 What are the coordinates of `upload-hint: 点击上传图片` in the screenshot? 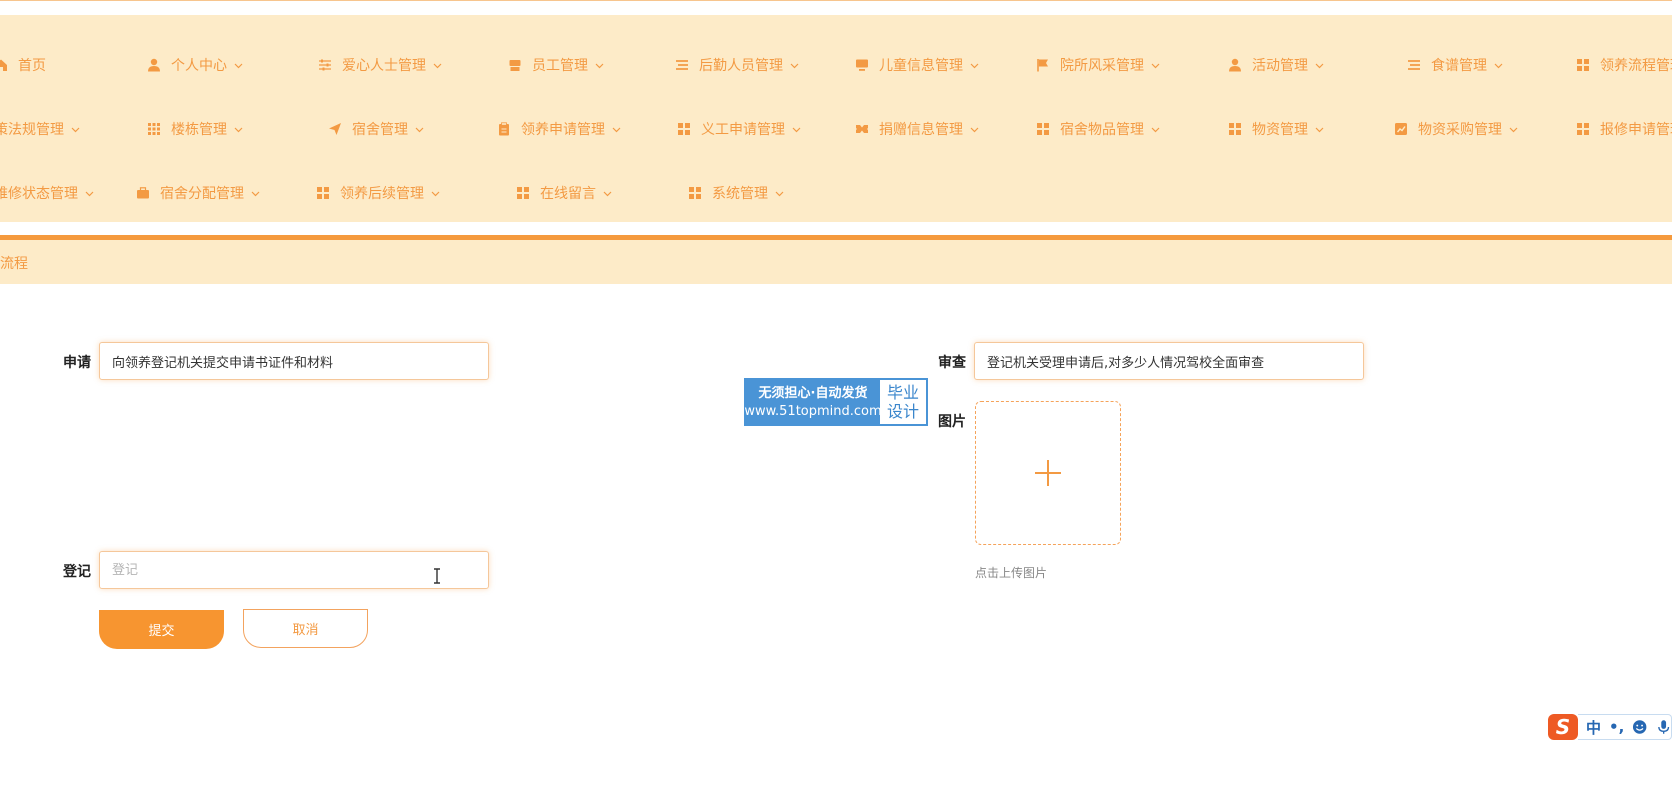 It's located at (1011, 573).